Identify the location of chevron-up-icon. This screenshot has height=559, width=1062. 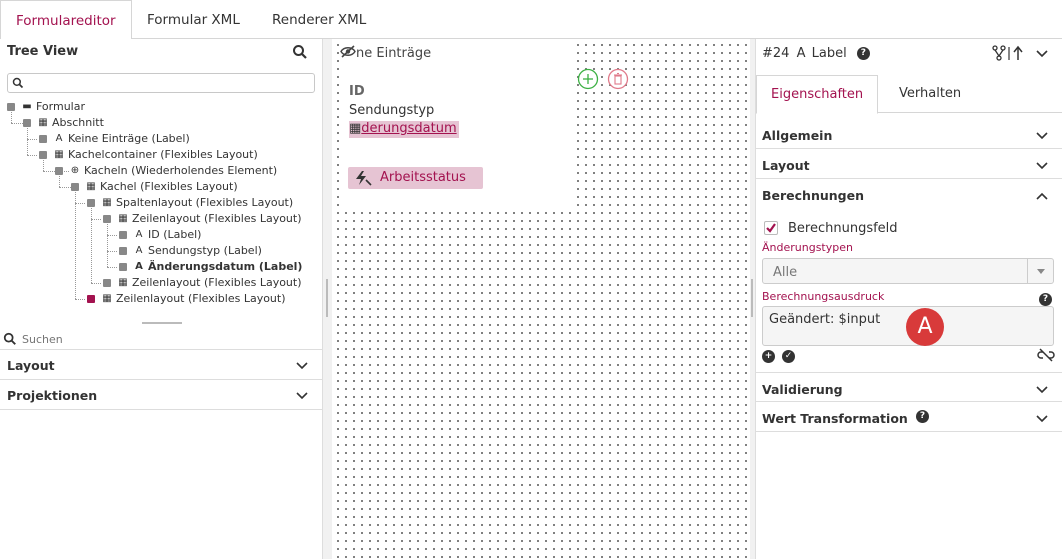
(1042, 196).